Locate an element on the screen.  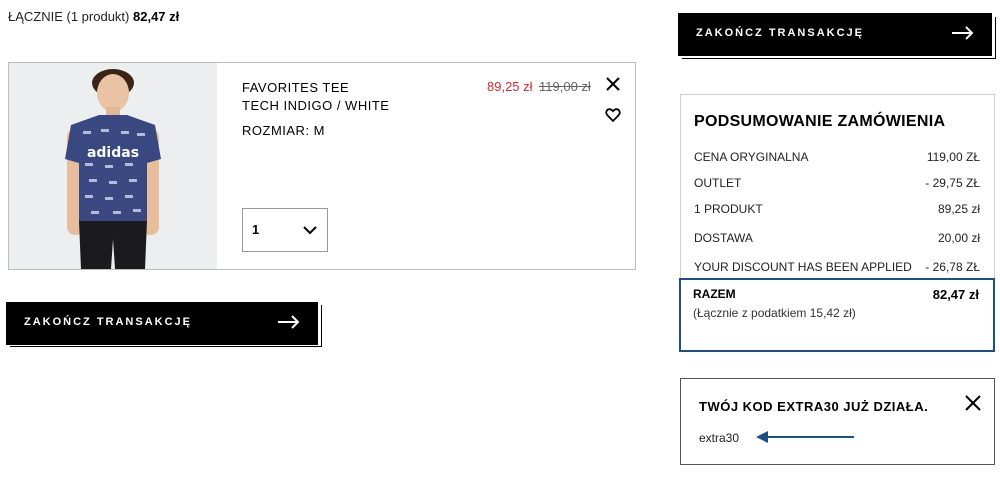
product-name: FAVORITES TEE TECH INDIGO / WHITE is located at coordinates (315, 97).